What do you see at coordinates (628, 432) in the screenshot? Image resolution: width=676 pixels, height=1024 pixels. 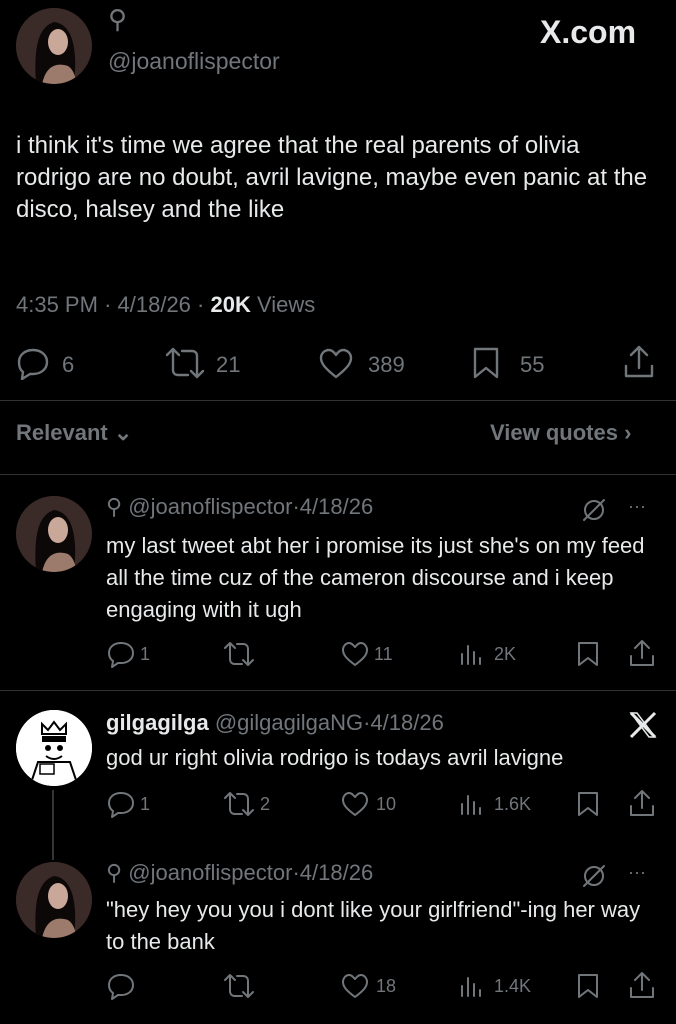 I see `chevron-right-icon: ›` at bounding box center [628, 432].